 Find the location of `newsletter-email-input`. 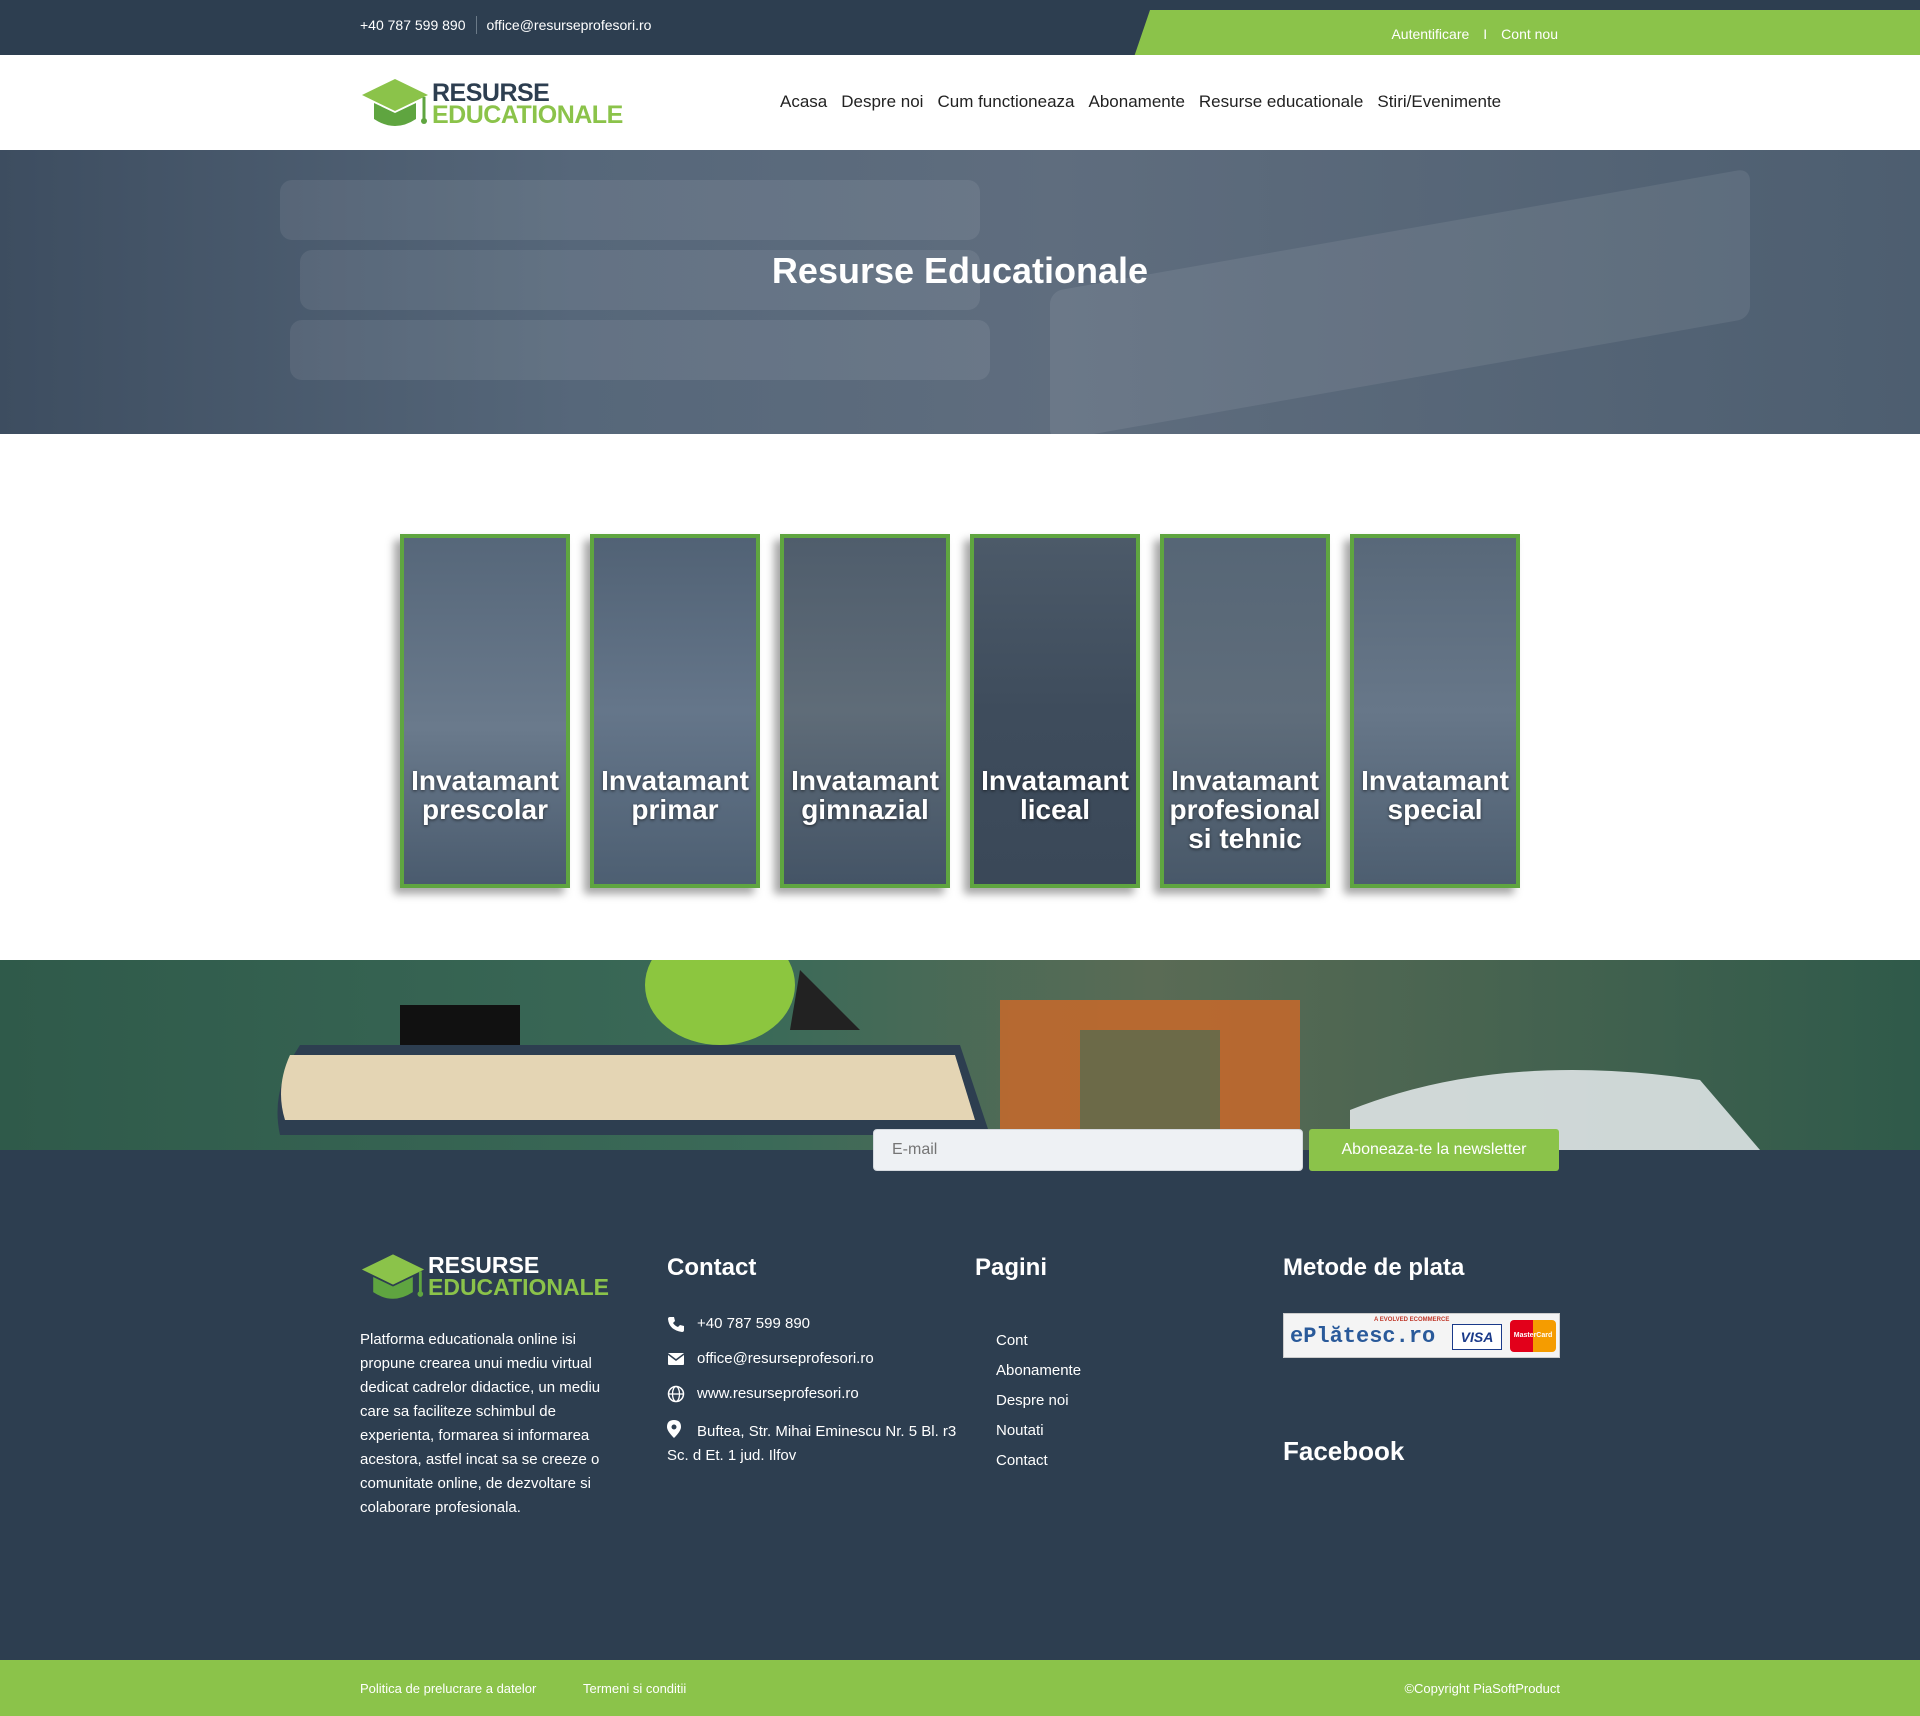

newsletter-email-input is located at coordinates (1088, 1150).